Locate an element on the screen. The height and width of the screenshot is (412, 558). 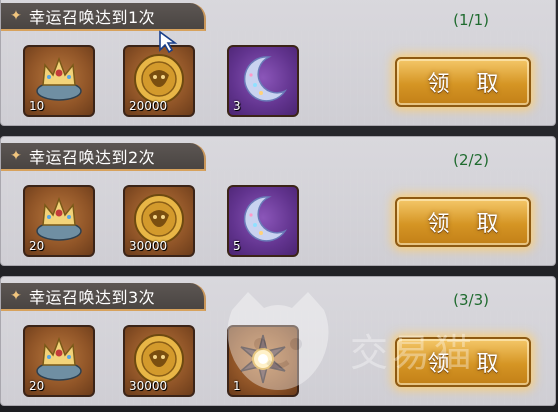
reward-item: 5 is located at coordinates (263, 221).